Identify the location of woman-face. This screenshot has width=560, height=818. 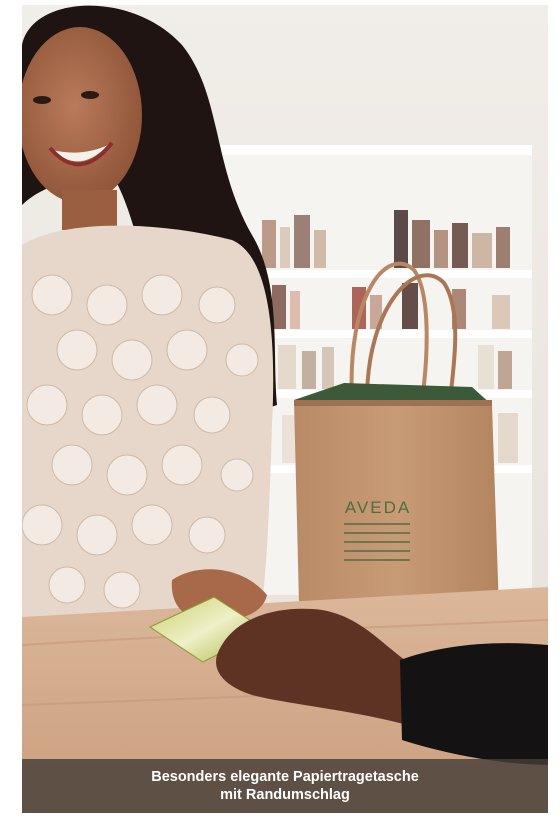
(82, 115).